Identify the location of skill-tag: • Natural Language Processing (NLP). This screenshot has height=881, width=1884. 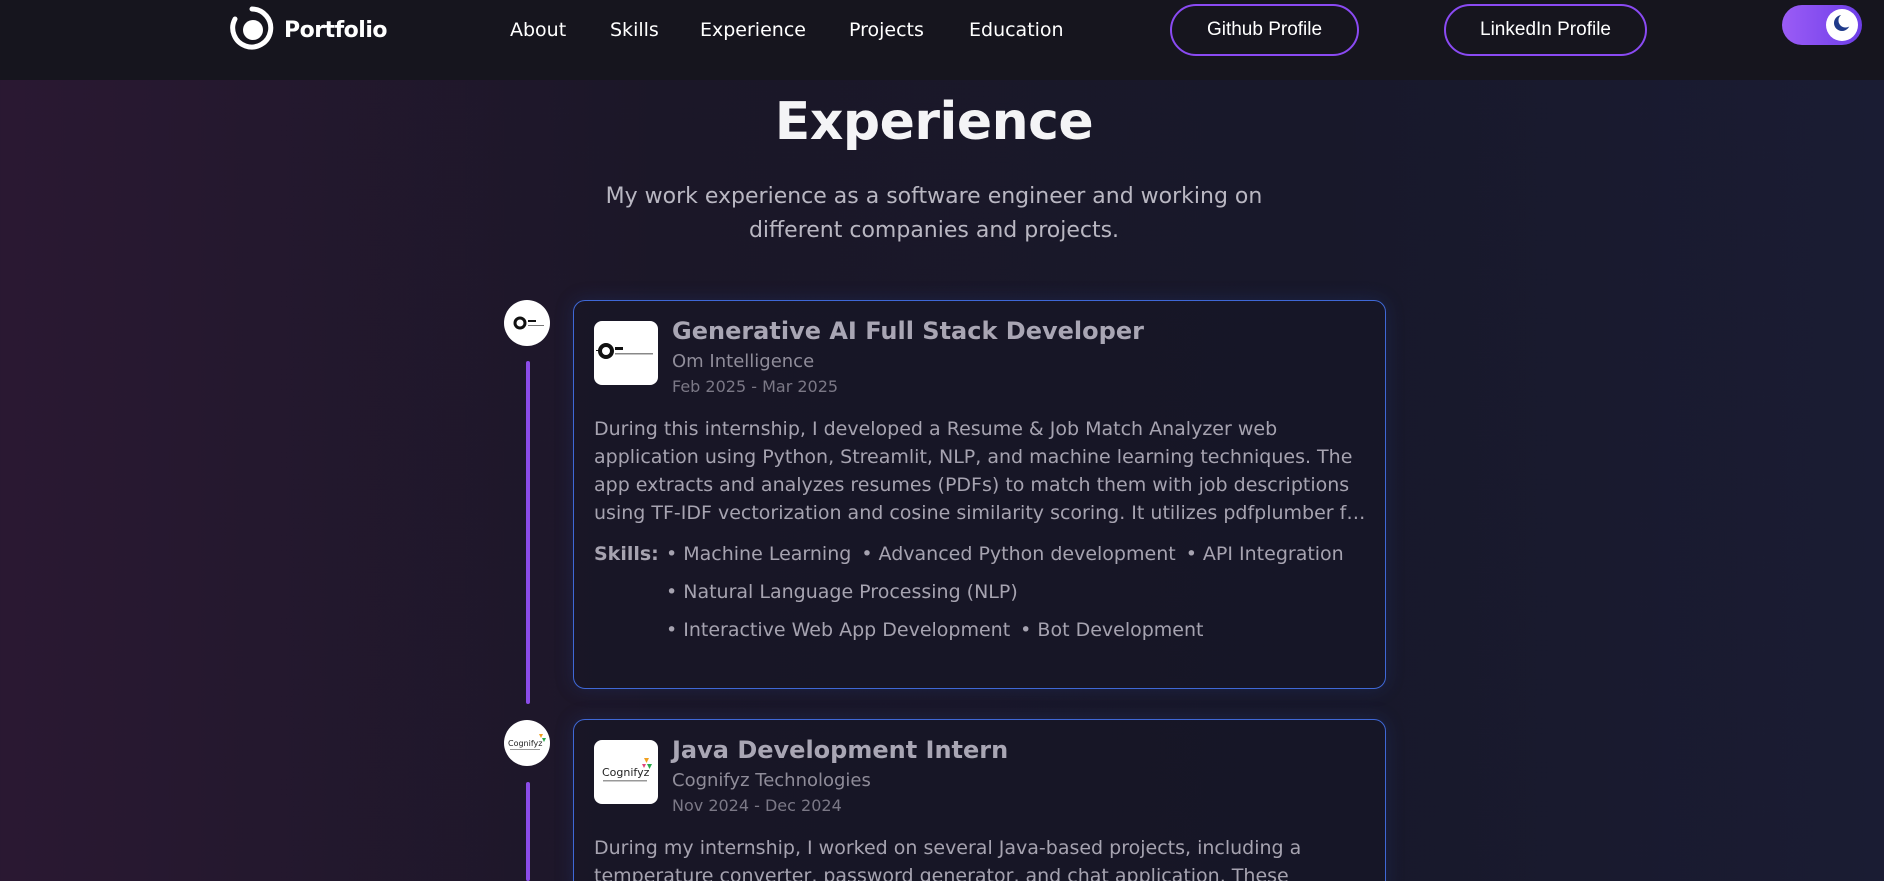
(842, 592).